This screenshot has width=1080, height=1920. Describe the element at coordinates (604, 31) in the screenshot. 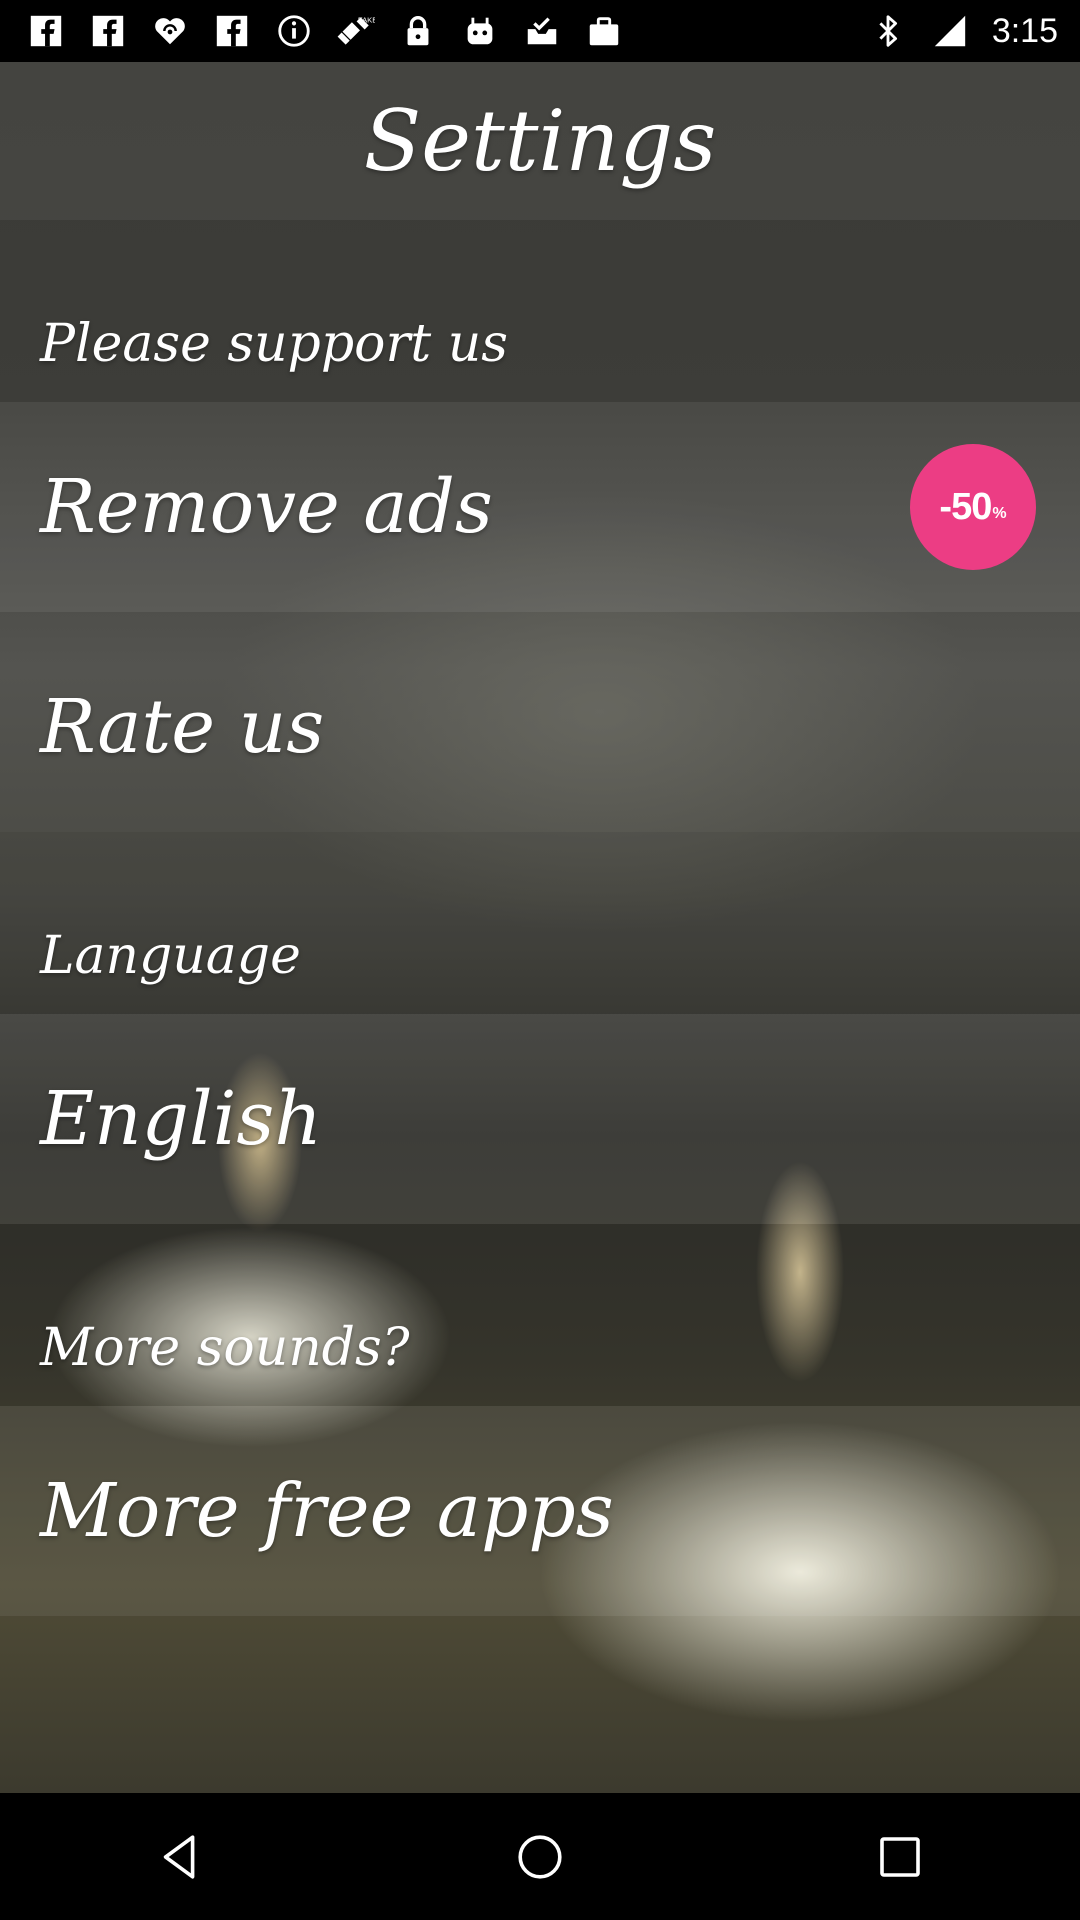

I see `briefcase-icon` at that location.